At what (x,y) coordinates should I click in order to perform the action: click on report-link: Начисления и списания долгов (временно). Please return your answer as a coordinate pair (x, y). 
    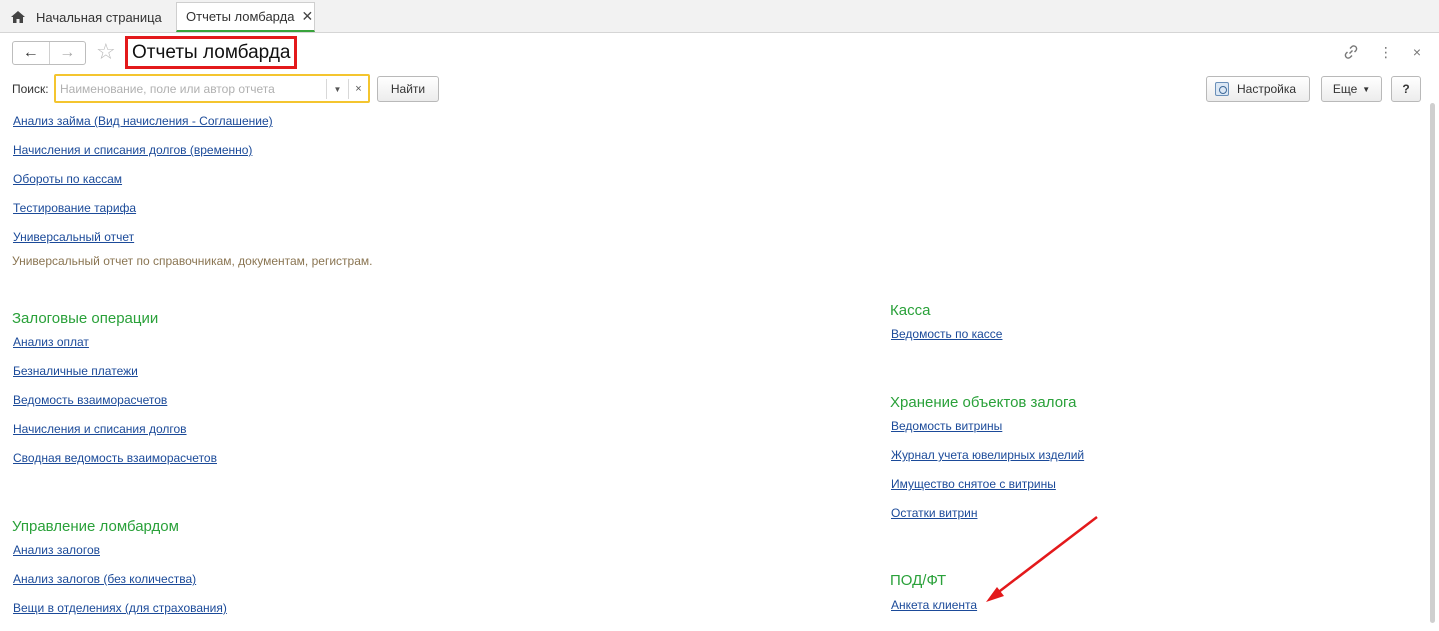
    Looking at the image, I should click on (132, 150).